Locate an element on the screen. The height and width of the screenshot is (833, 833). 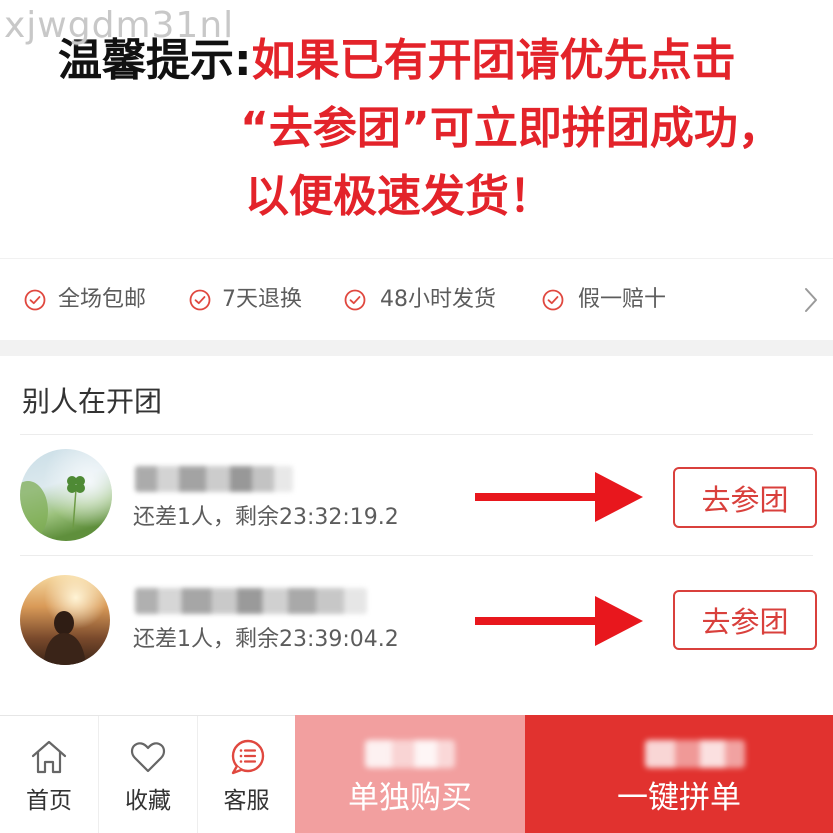
nav-favorite: 收藏 is located at coordinates (148, 774).